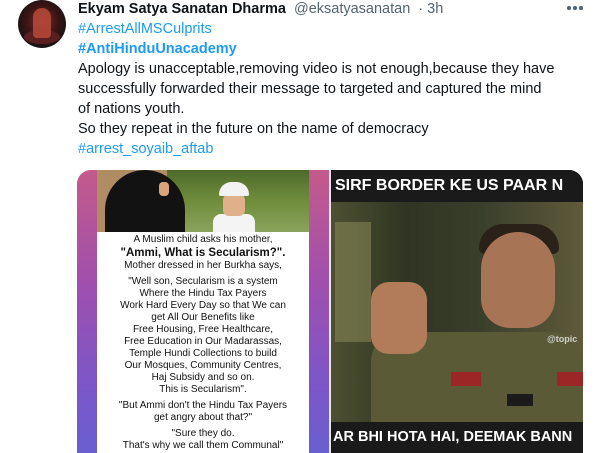  What do you see at coordinates (131, 109) in the screenshot?
I see `tweet-text-line: of nations youth.` at bounding box center [131, 109].